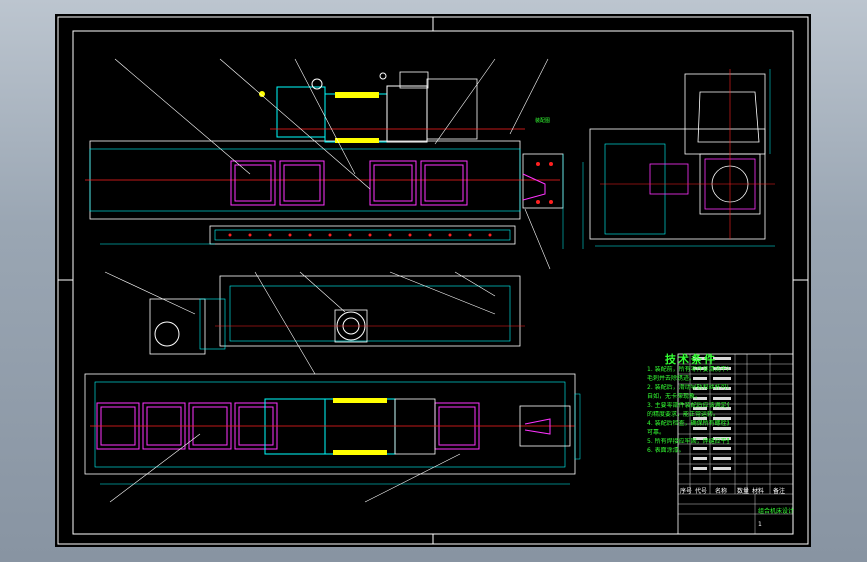 This screenshot has width=867, height=562. I want to click on svg-text: 装配图, so click(542, 120).